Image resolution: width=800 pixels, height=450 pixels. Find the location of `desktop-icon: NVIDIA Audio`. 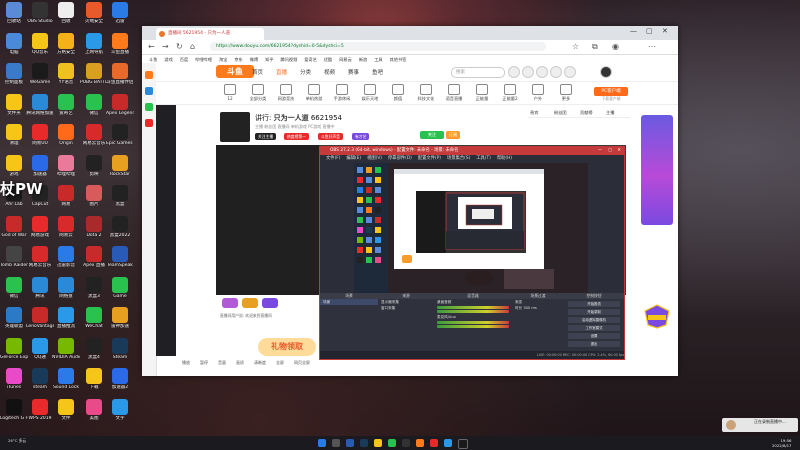

desktop-icon: NVIDIA Audio is located at coordinates (66, 352).